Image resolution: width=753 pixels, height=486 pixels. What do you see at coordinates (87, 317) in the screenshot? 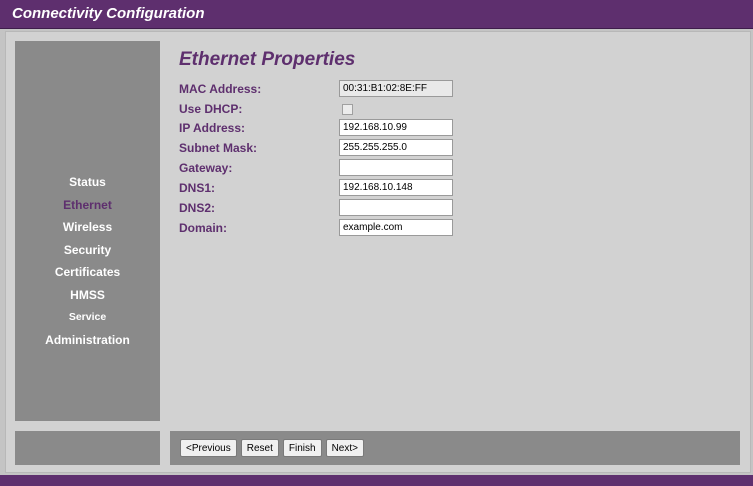
I see `sidebar-item-service: Service` at bounding box center [87, 317].